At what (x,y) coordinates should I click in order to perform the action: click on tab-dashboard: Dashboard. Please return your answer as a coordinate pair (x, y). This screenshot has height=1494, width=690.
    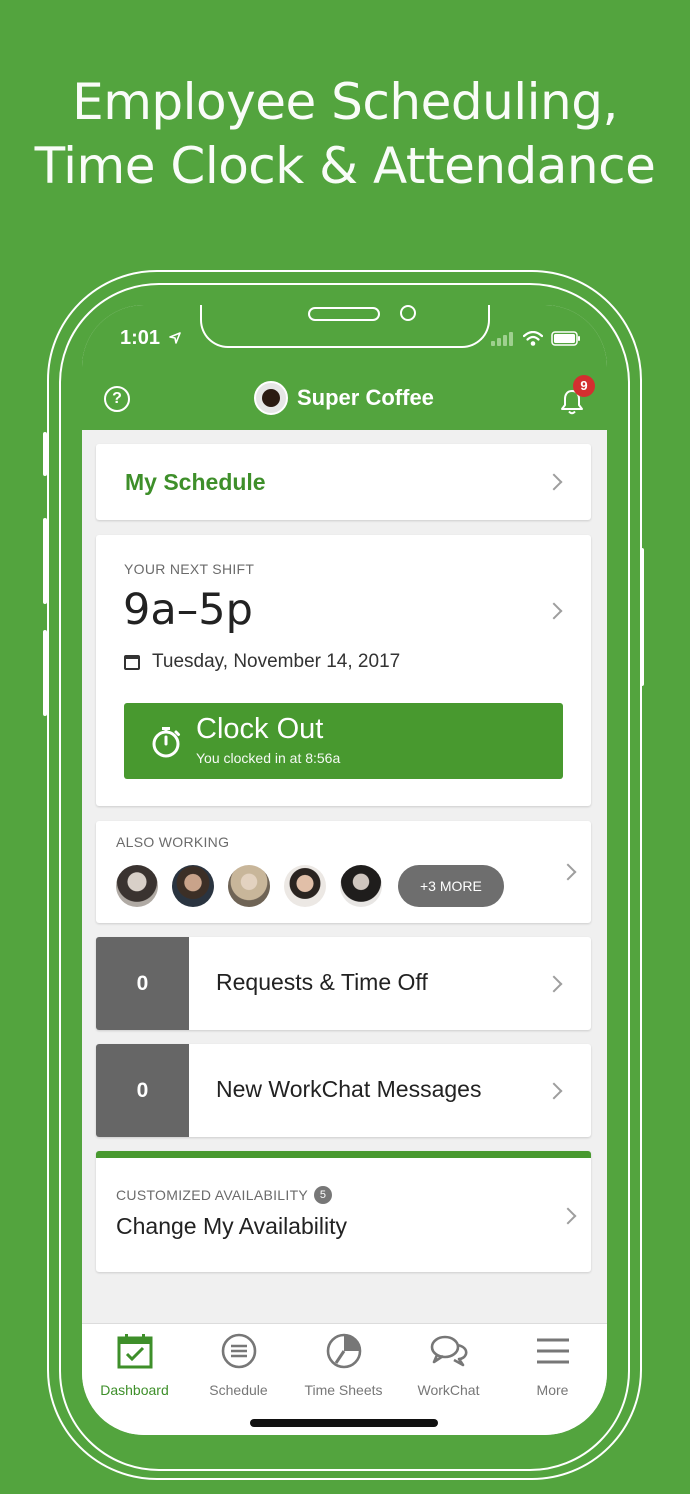
    Looking at the image, I should click on (134, 1365).